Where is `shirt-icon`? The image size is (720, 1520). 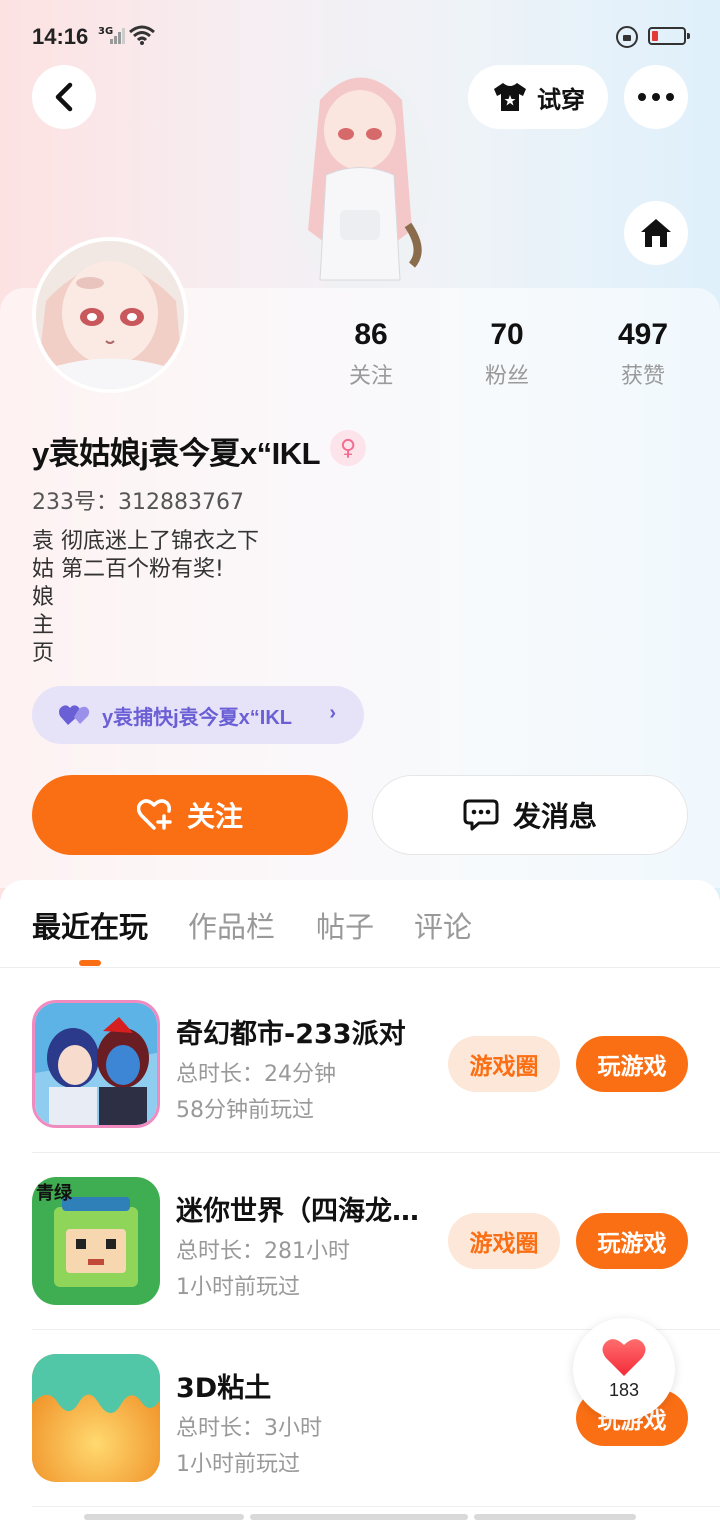 shirt-icon is located at coordinates (510, 97).